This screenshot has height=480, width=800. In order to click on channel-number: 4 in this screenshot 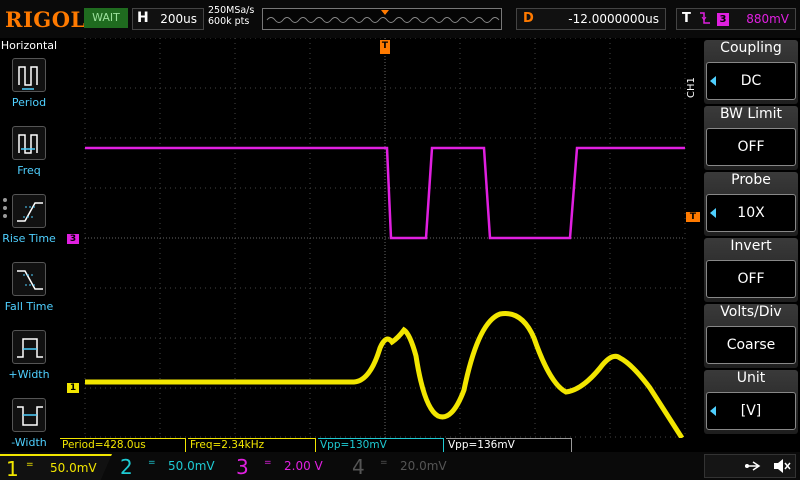, I will do `click(358, 467)`.